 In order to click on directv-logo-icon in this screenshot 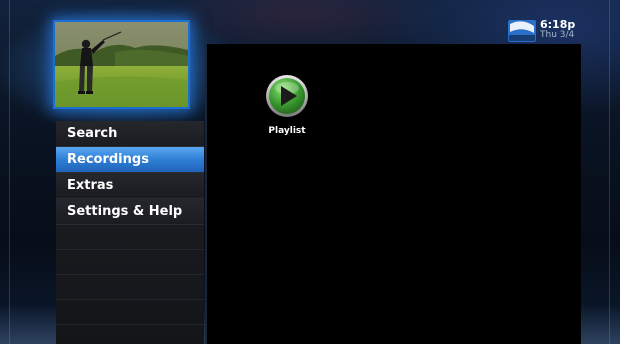, I will do `click(522, 31)`.